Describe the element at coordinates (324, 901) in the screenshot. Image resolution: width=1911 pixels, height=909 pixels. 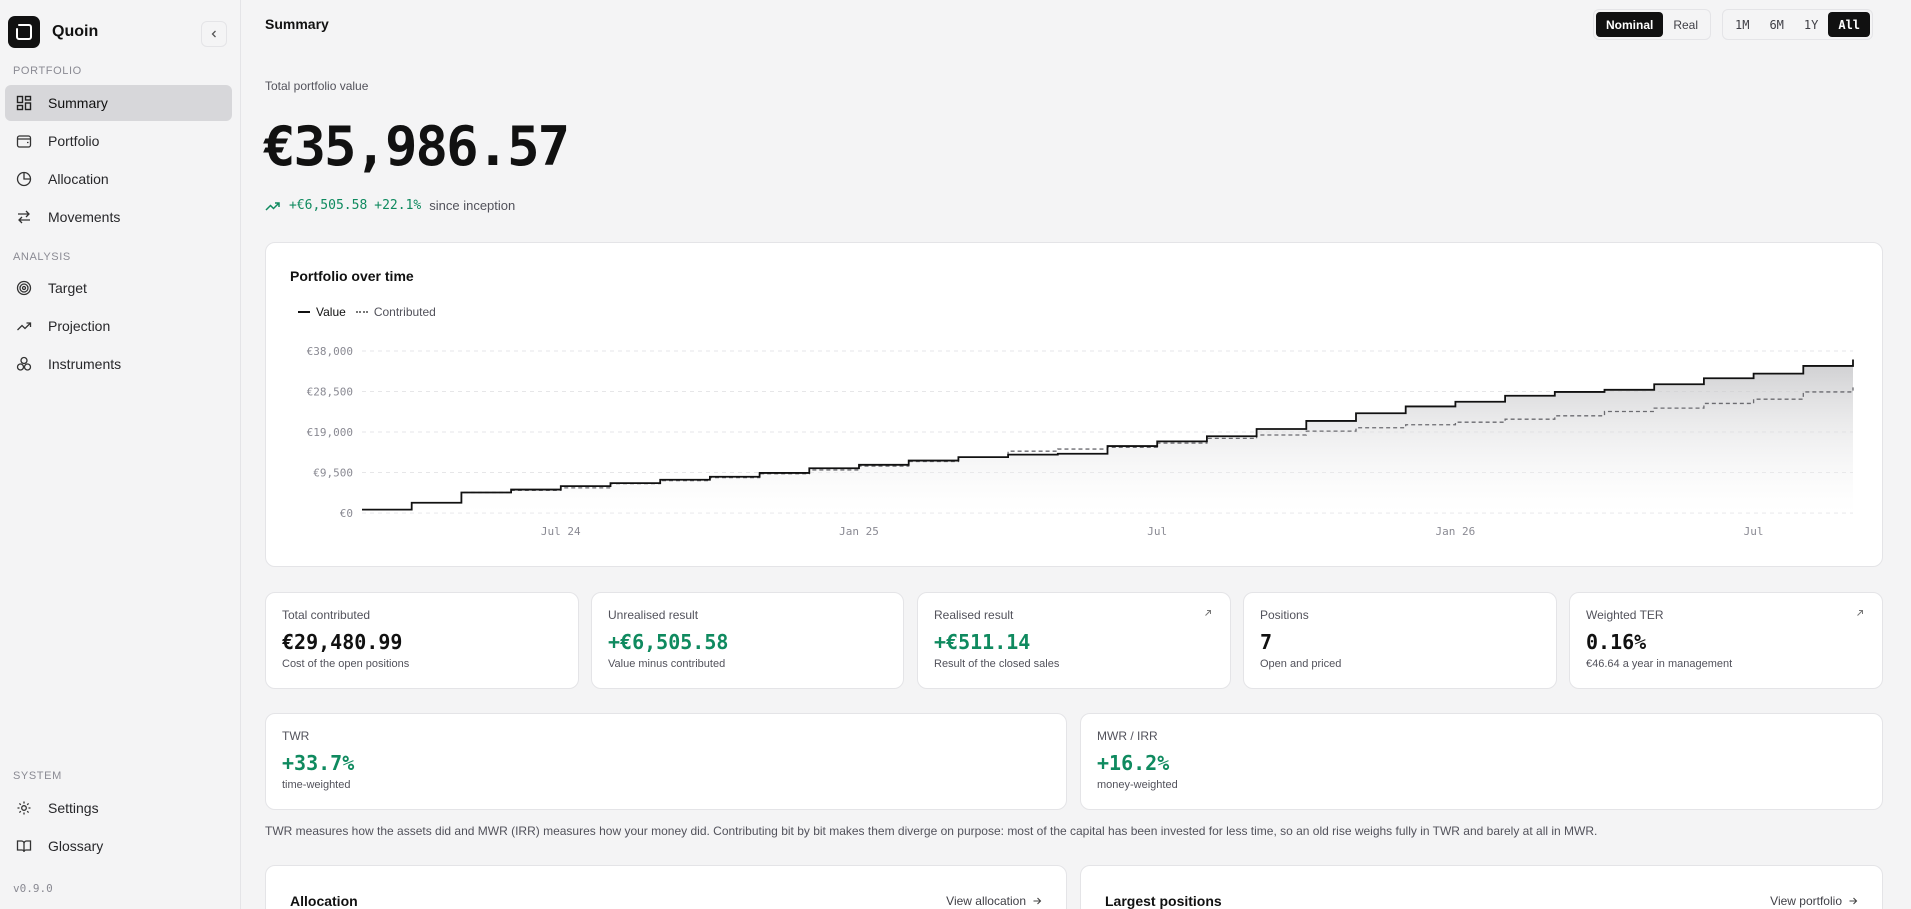
I see `allocation-card-title: Allocation` at that location.